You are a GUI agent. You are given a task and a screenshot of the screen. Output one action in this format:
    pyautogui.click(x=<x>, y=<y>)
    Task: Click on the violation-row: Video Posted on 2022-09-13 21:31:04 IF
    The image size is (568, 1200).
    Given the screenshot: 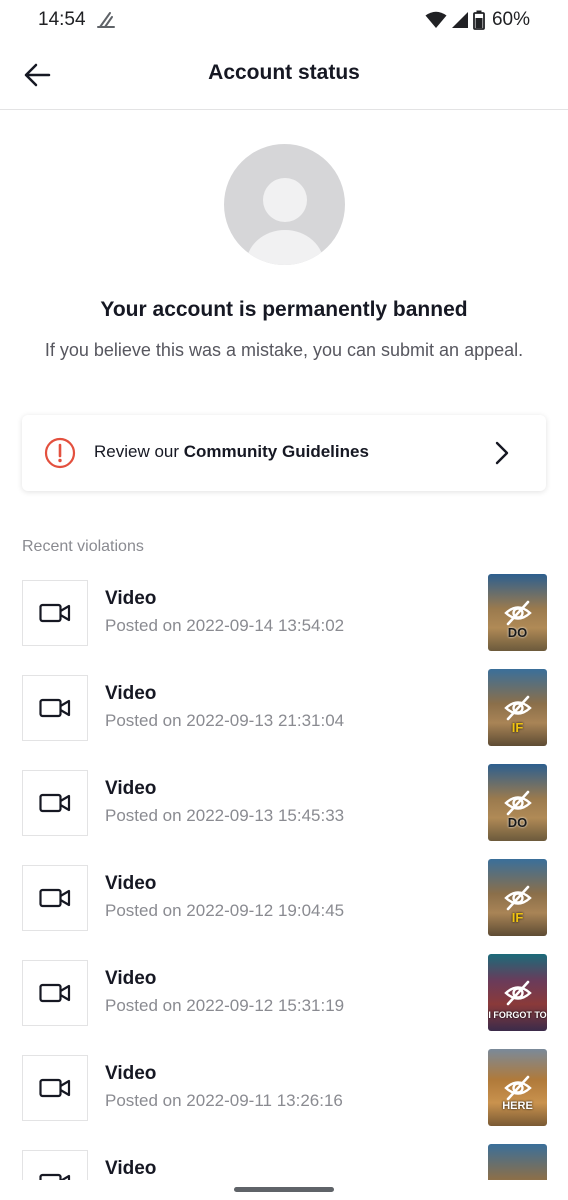 What is the action you would take?
    pyautogui.click(x=284, y=709)
    